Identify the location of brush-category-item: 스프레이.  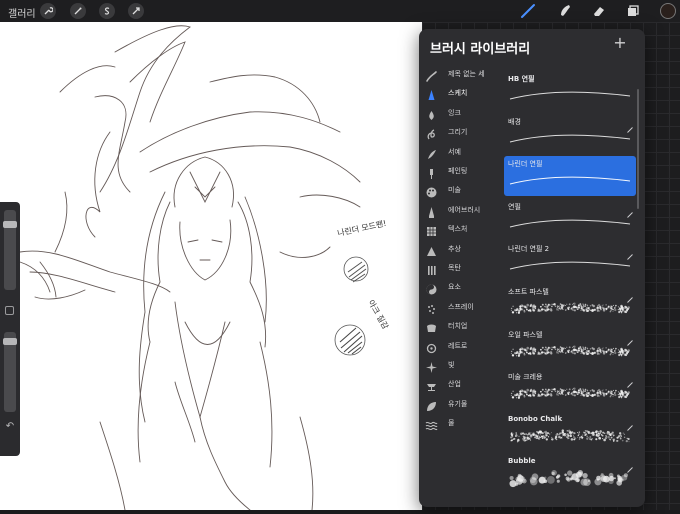
(461, 307).